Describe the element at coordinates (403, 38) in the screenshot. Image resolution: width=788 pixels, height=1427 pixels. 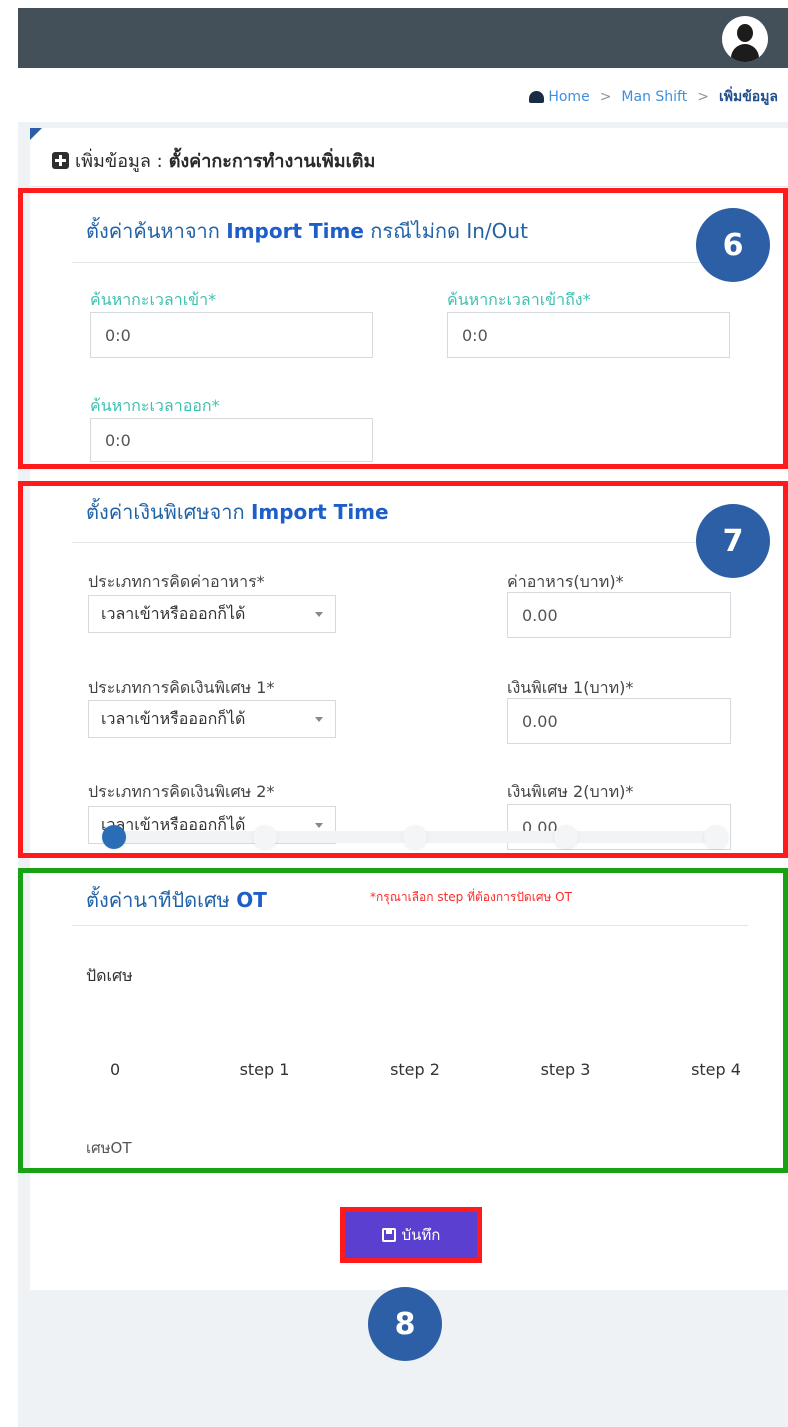
I see `top-navbar` at that location.